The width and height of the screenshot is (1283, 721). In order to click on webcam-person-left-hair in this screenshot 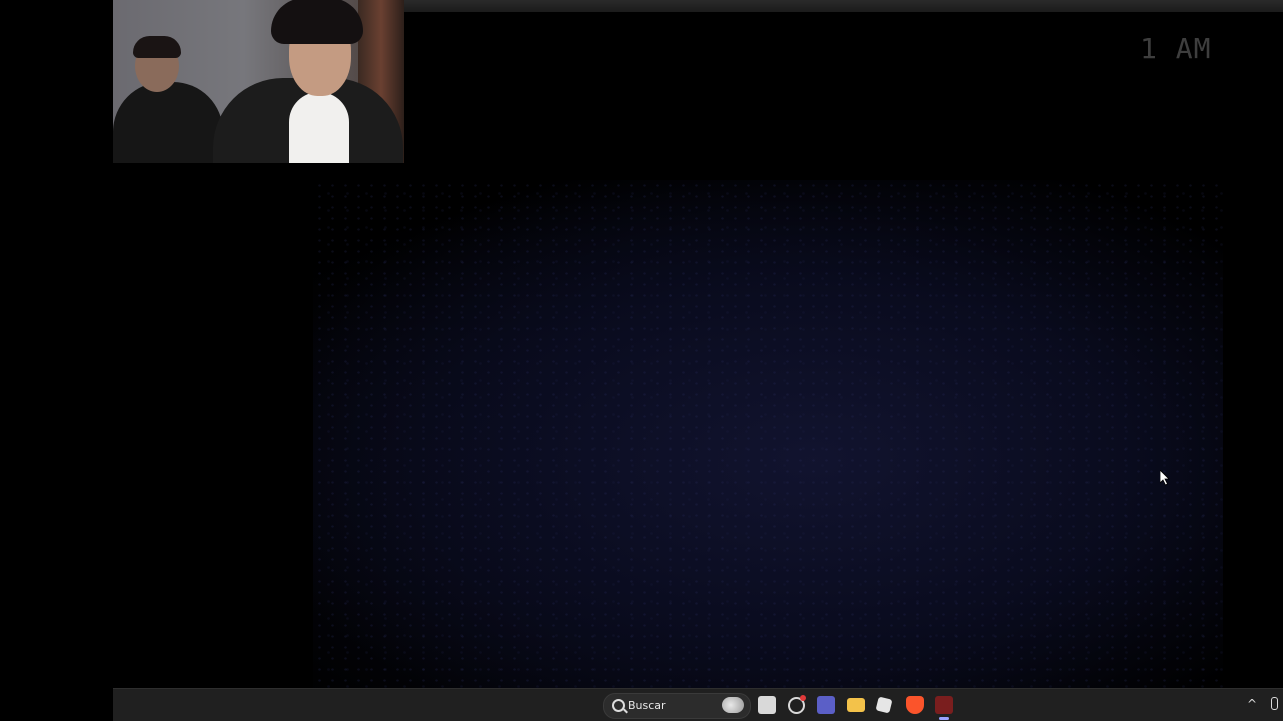, I will do `click(157, 47)`.